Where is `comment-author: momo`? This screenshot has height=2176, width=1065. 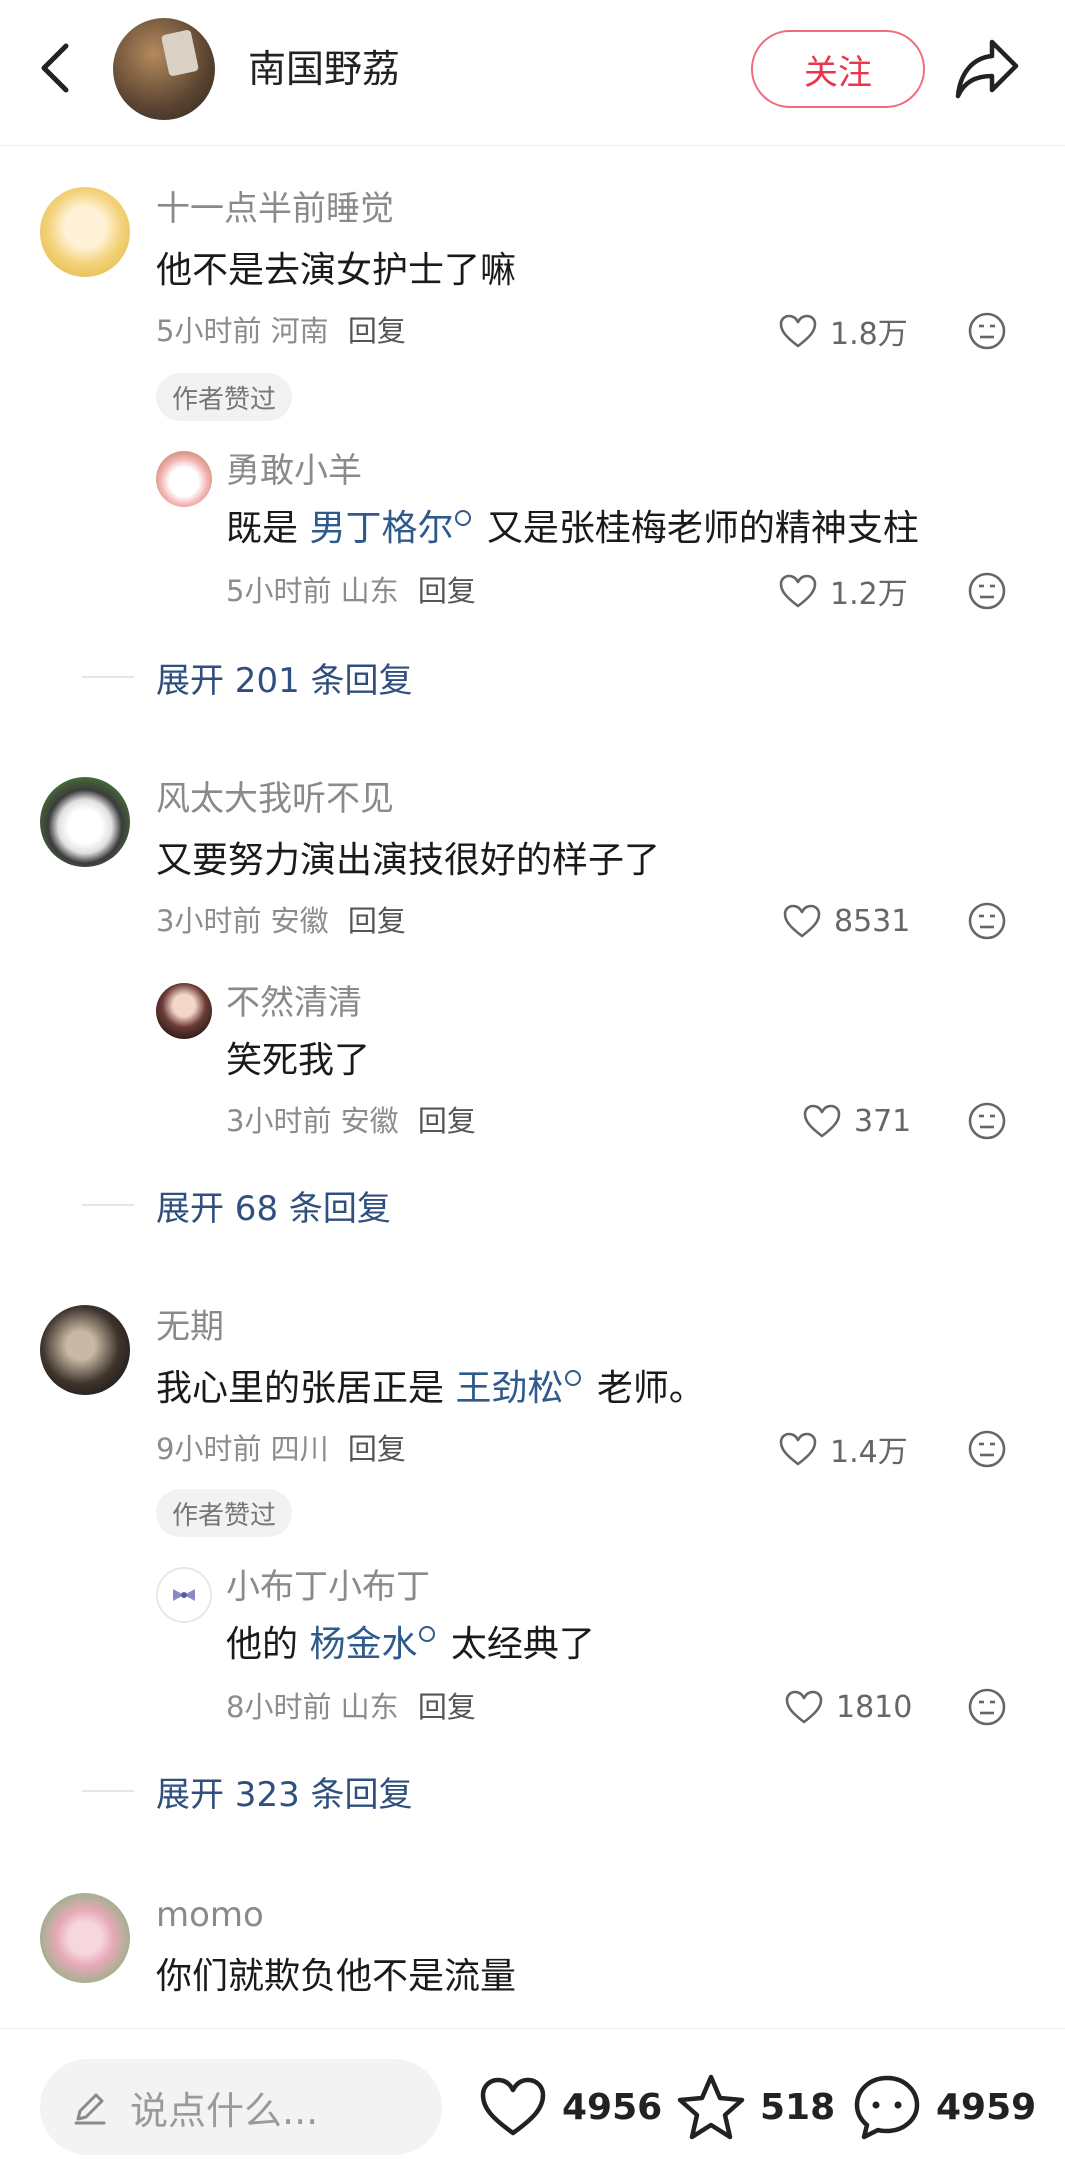
comment-author: momo is located at coordinates (210, 1915).